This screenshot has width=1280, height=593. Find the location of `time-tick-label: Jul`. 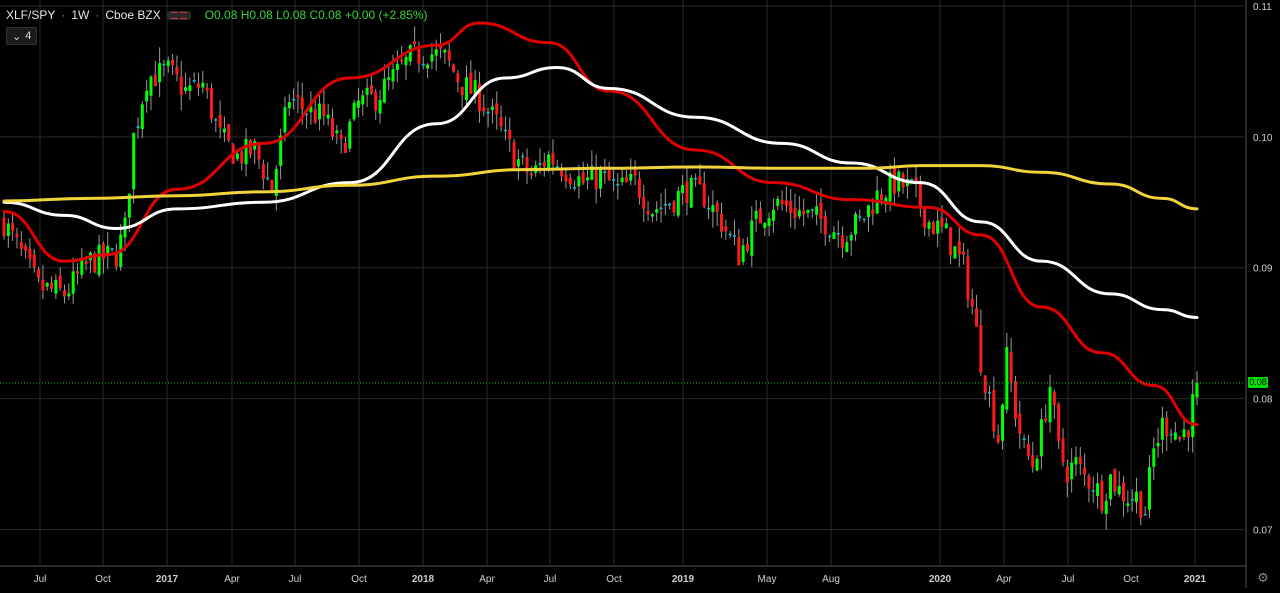

time-tick-label: Jul is located at coordinates (1068, 579).